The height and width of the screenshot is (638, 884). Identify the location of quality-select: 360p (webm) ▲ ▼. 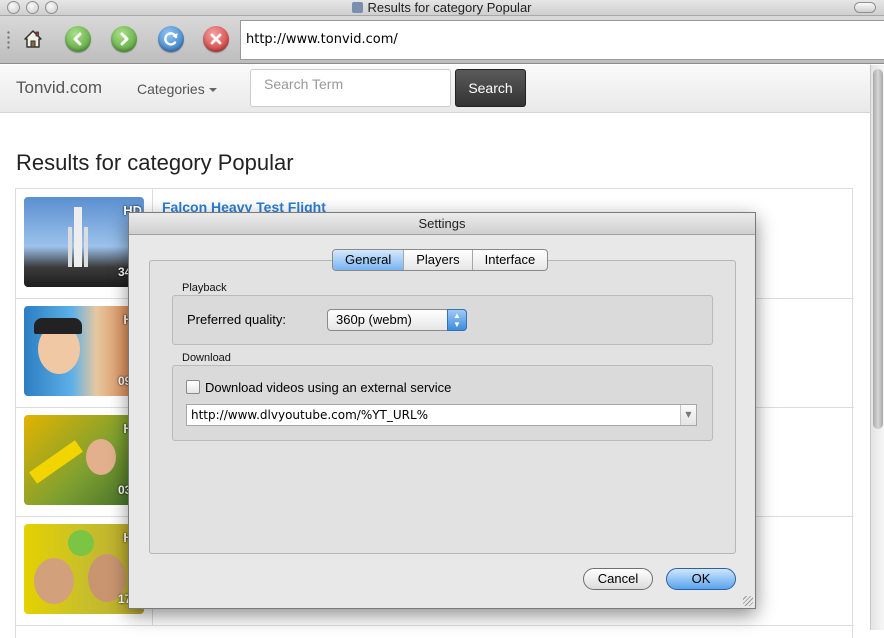
(397, 320).